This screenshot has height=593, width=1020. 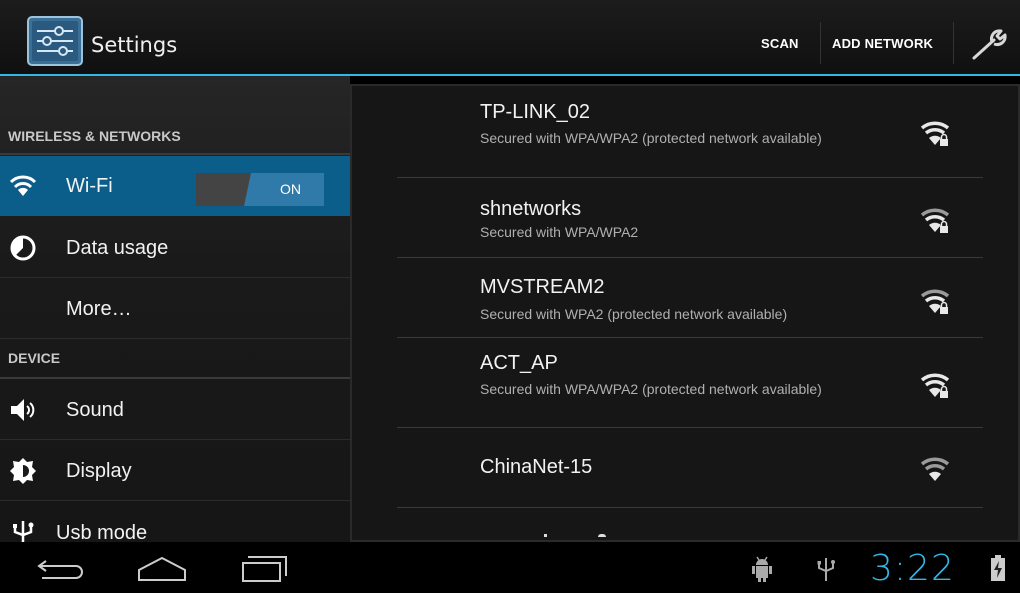 I want to click on scan-button: SCAN, so click(x=780, y=43).